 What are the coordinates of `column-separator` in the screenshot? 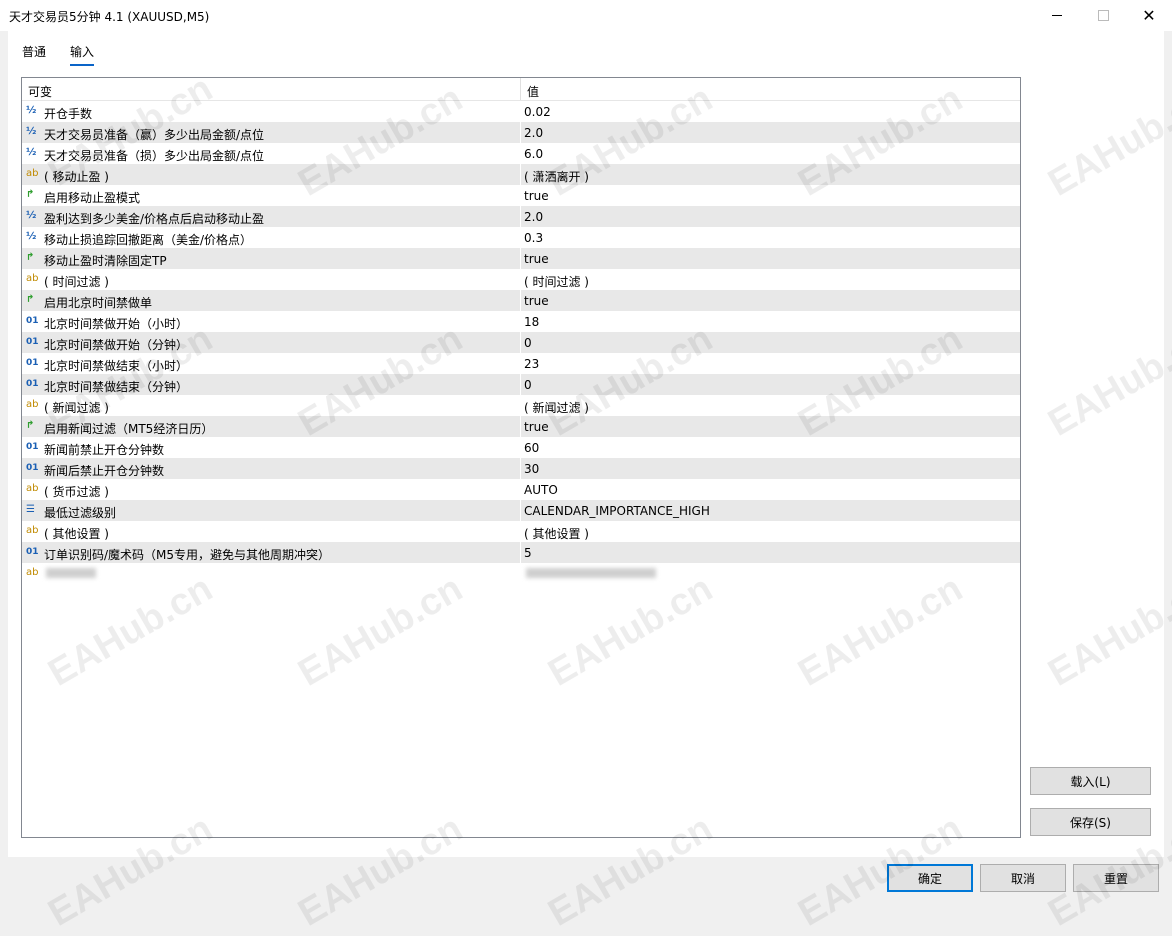 It's located at (520, 89).